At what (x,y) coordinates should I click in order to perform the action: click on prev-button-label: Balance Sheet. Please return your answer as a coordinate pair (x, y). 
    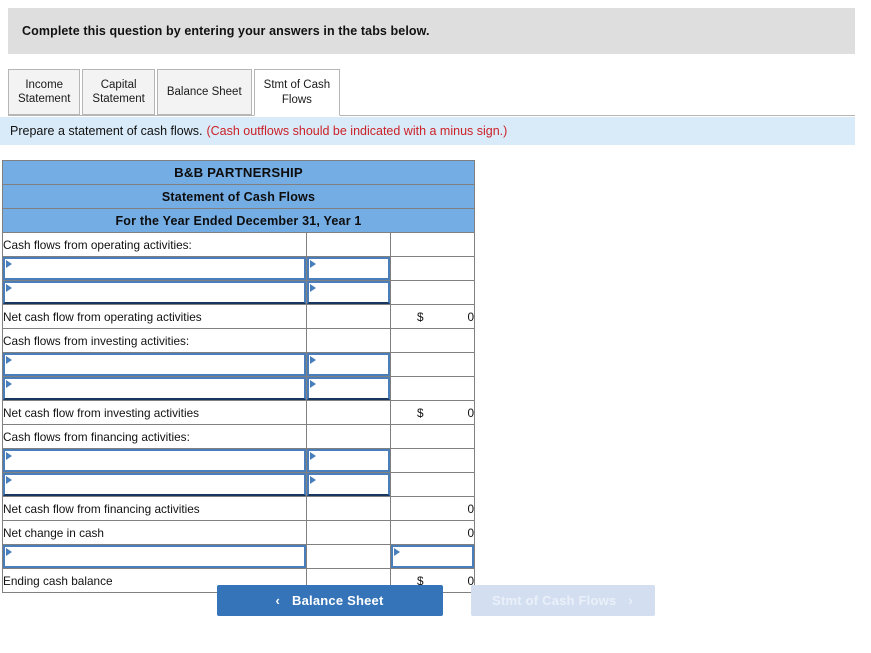
    Looking at the image, I should click on (338, 600).